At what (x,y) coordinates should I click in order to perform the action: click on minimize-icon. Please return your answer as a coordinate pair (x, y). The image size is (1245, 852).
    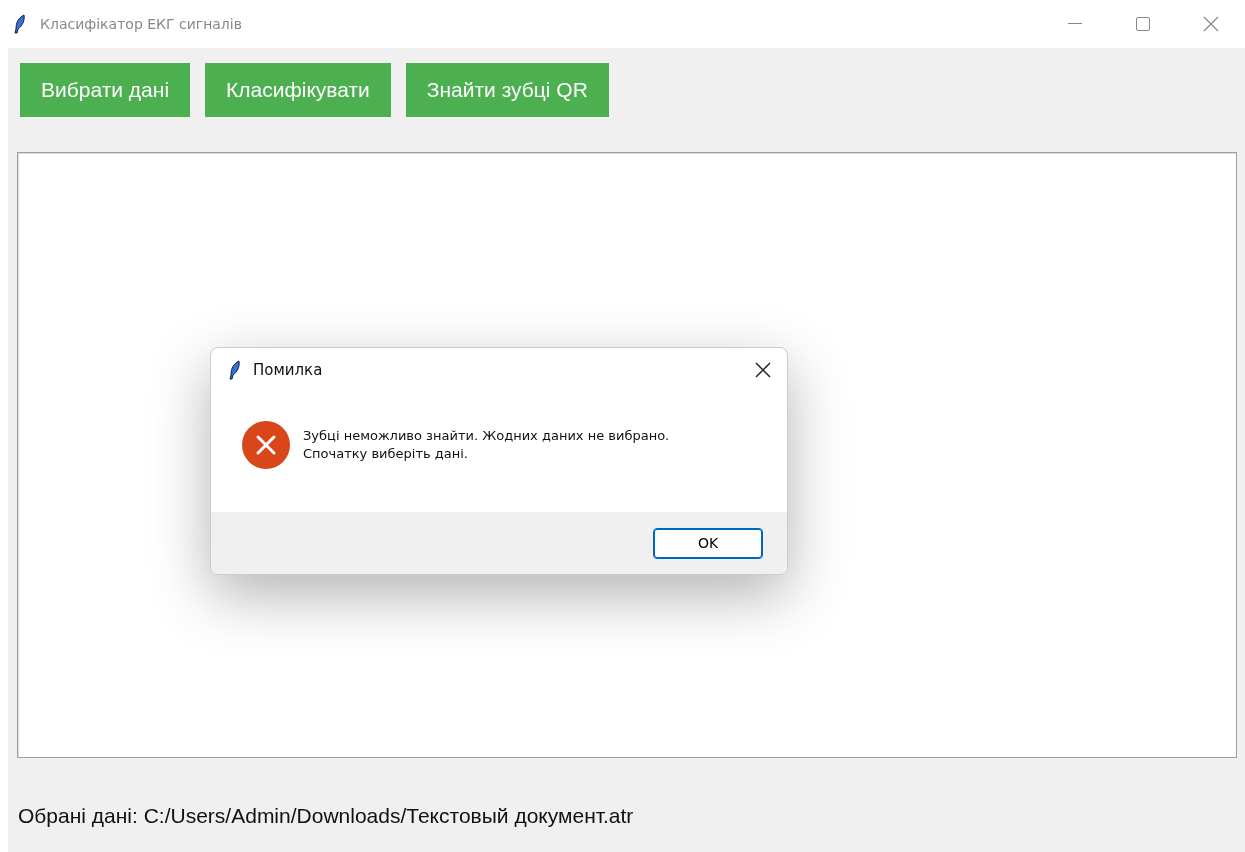
    Looking at the image, I should click on (1075, 24).